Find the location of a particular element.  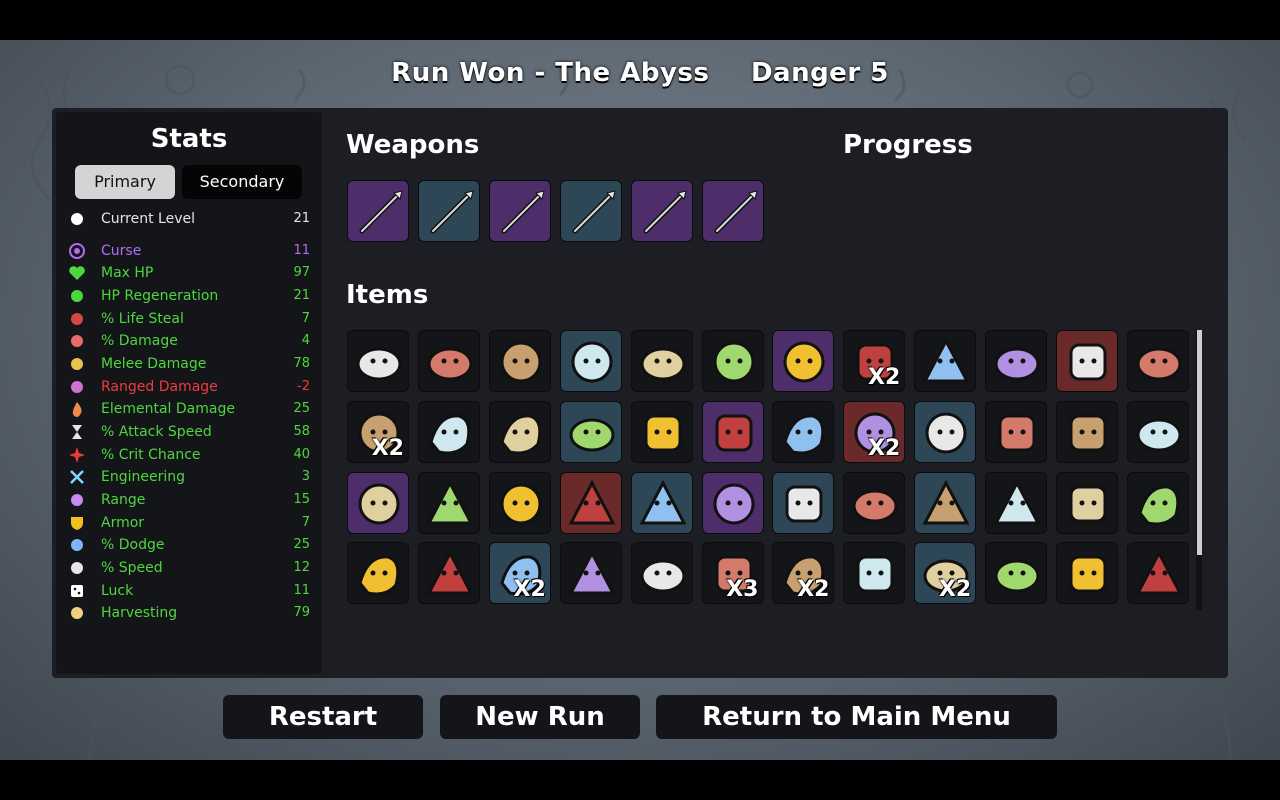

eyes-icon is located at coordinates (521, 434).